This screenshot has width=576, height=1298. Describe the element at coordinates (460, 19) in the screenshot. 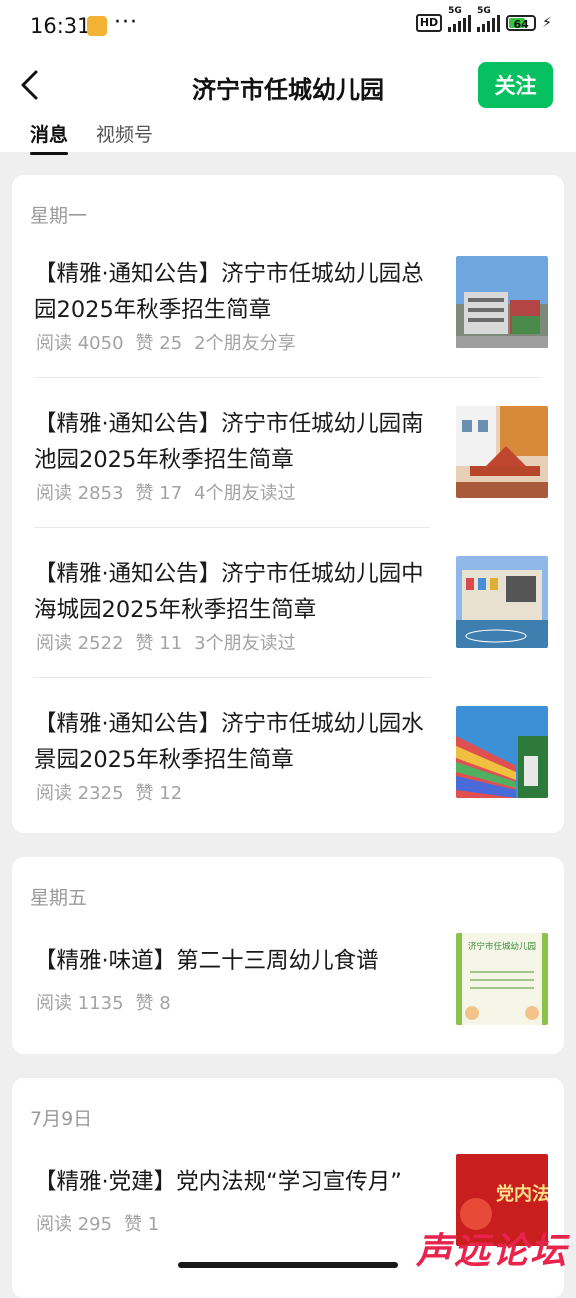

I see `signal-icon-1: 5G` at that location.